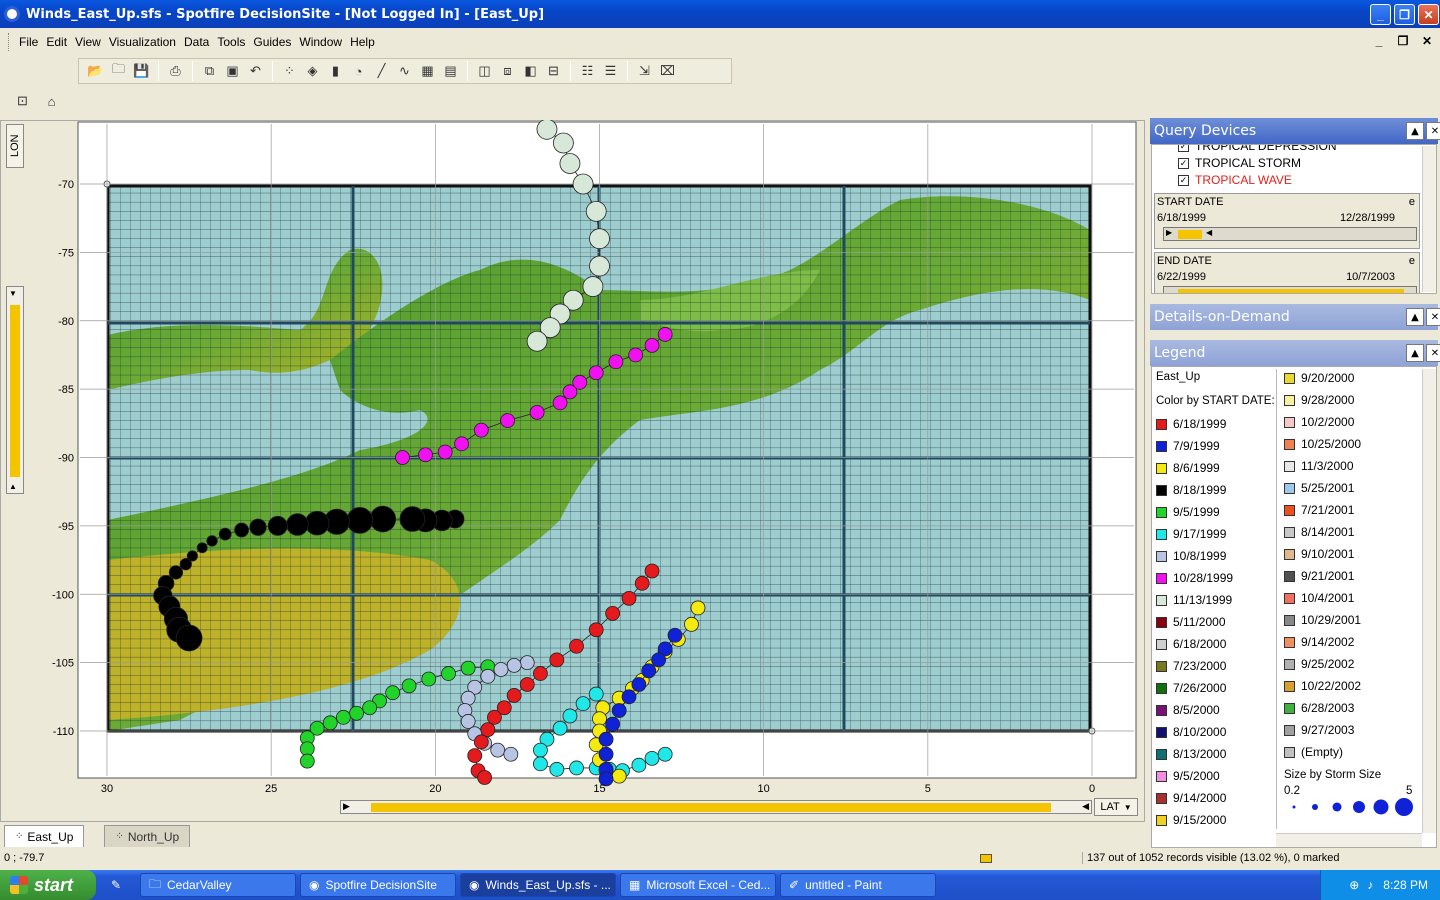  Describe the element at coordinates (1433, 353) in the screenshot. I see `close-icon: ✕` at that location.